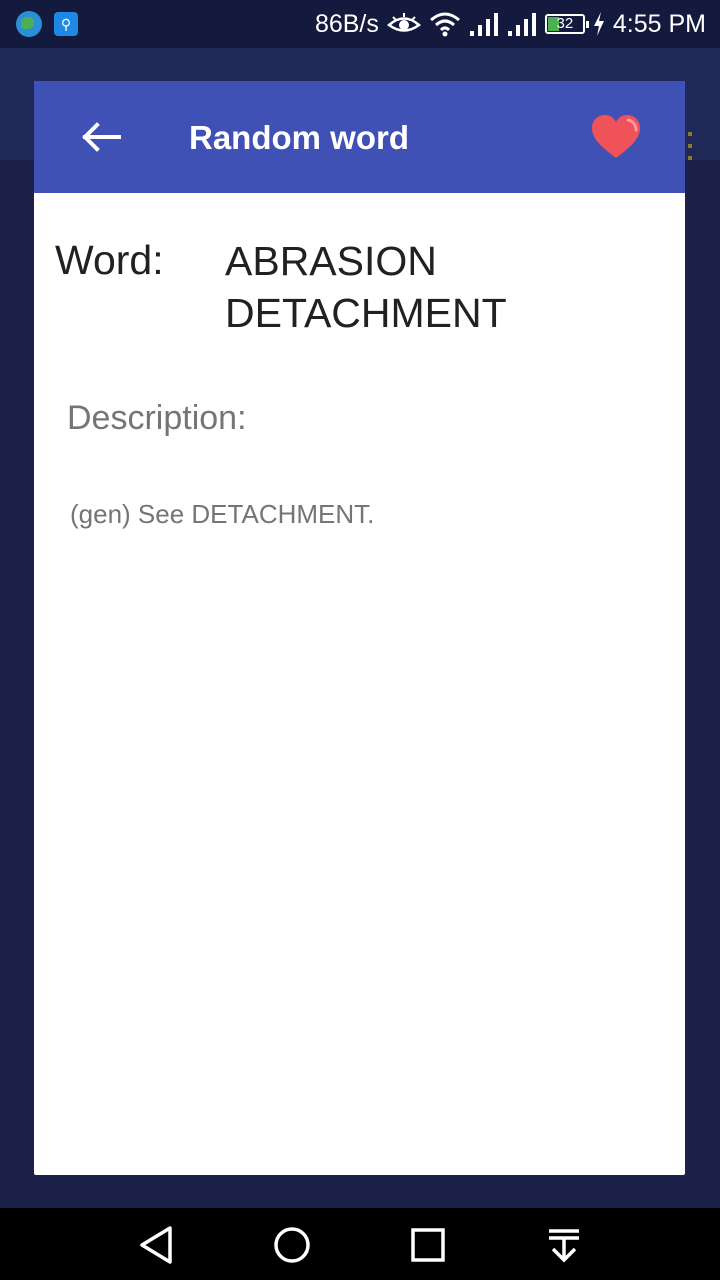 The width and height of the screenshot is (720, 1280). I want to click on back-icon, so click(156, 1245).